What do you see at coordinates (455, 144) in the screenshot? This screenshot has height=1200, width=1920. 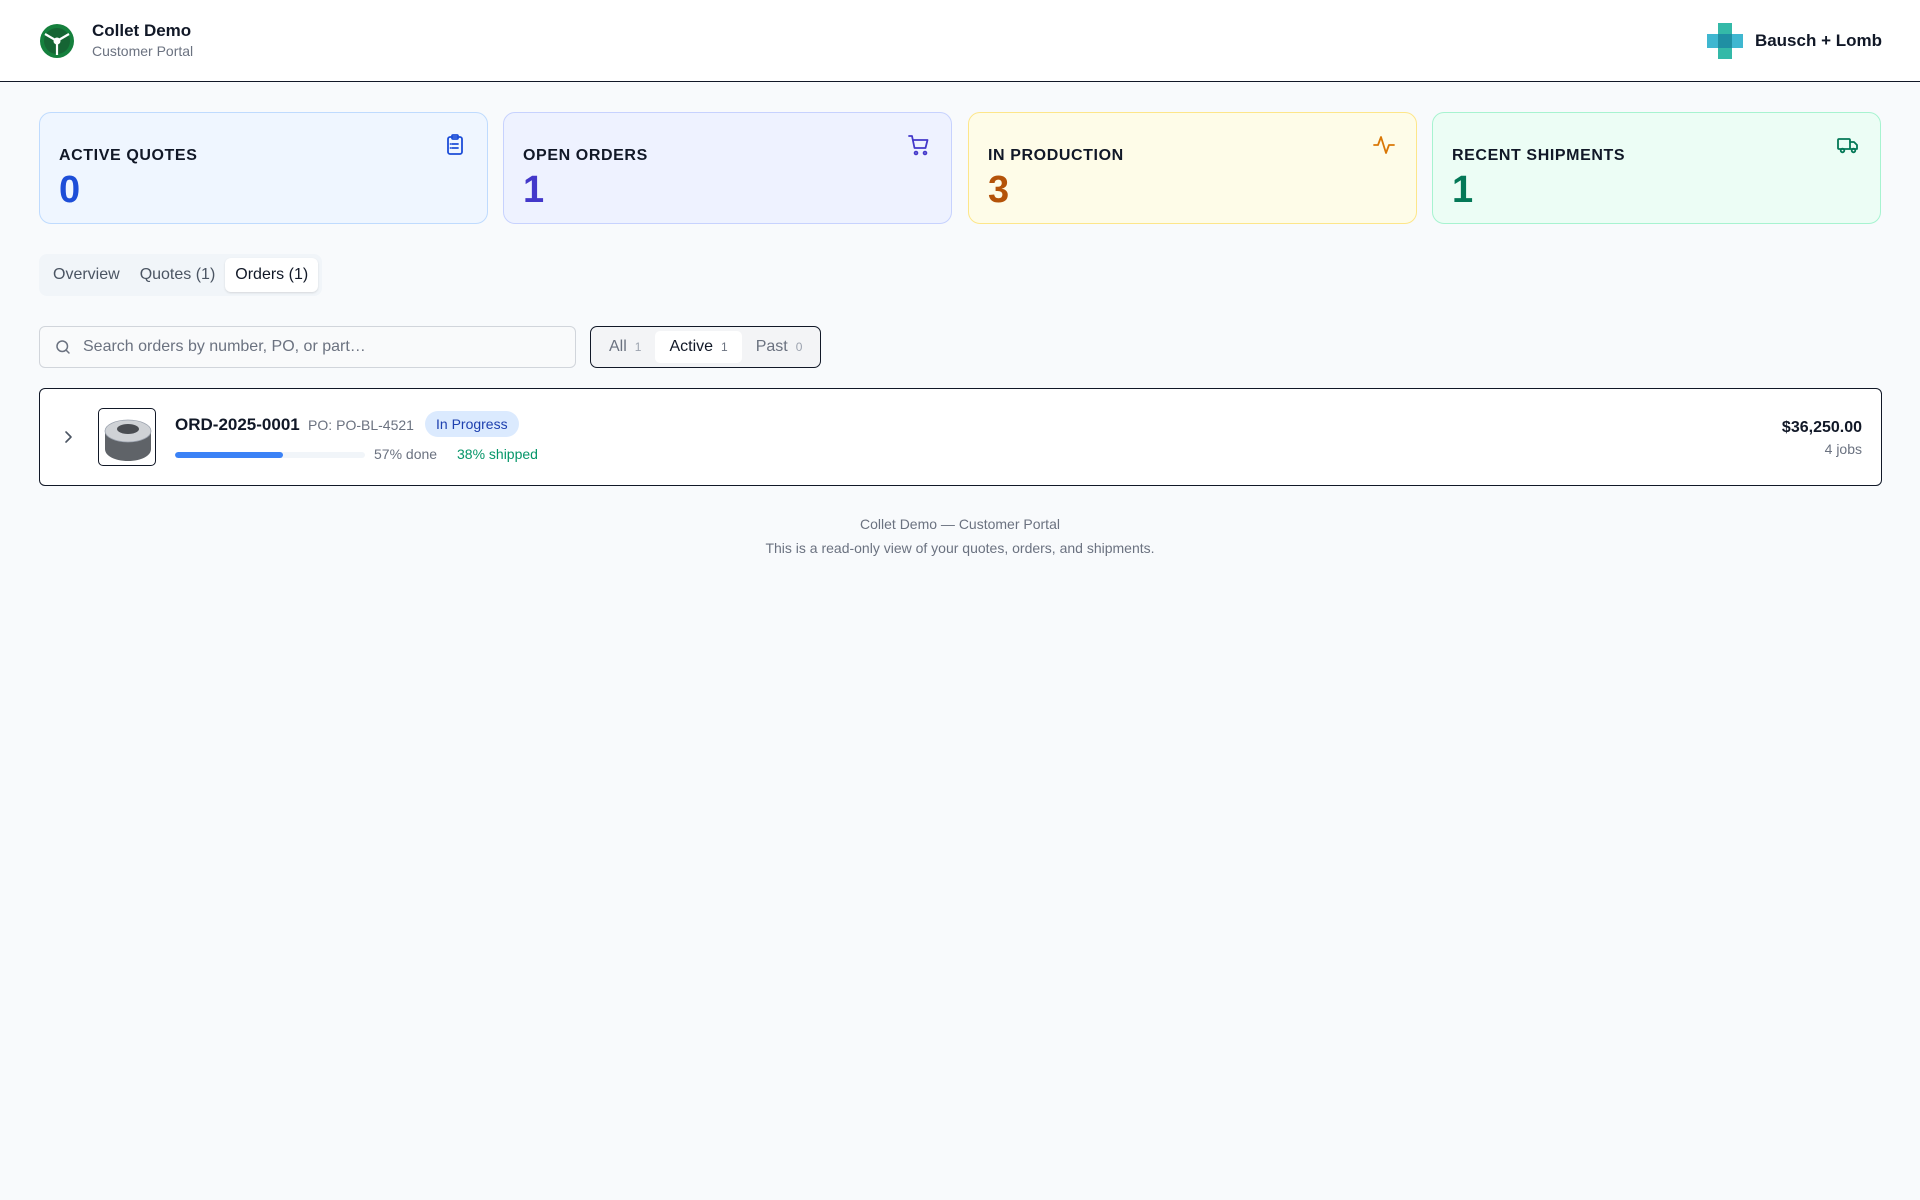 I see `clipboard-icon` at bounding box center [455, 144].